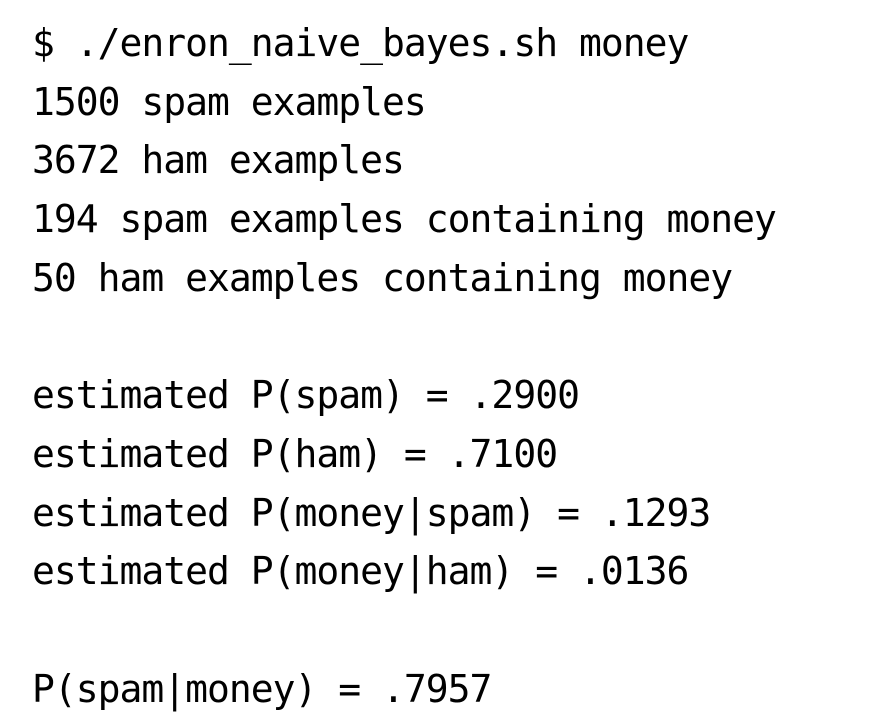  Describe the element at coordinates (360, 43) in the screenshot. I see `command-line: $ ./enron_naive_bayes.sh money` at that location.